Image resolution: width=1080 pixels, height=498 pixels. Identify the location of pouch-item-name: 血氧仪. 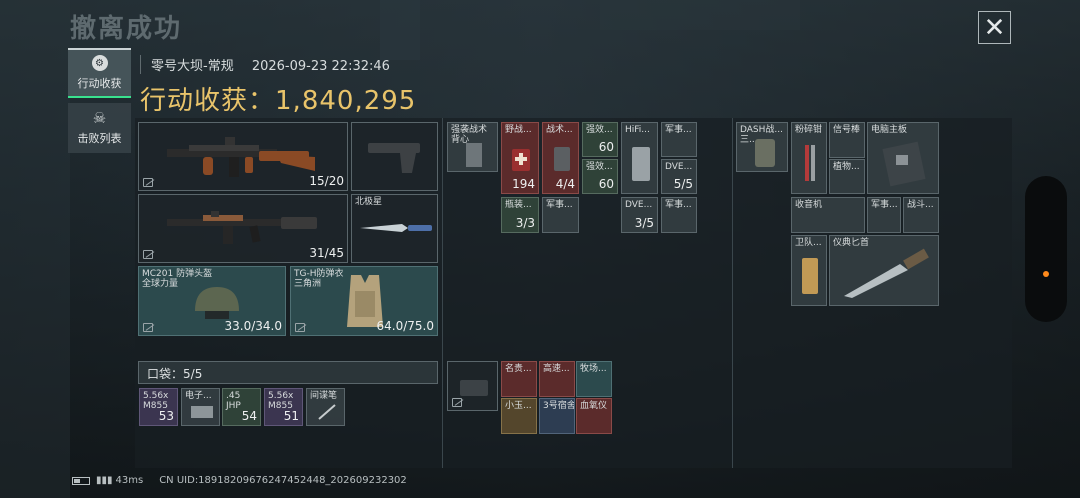
(594, 406).